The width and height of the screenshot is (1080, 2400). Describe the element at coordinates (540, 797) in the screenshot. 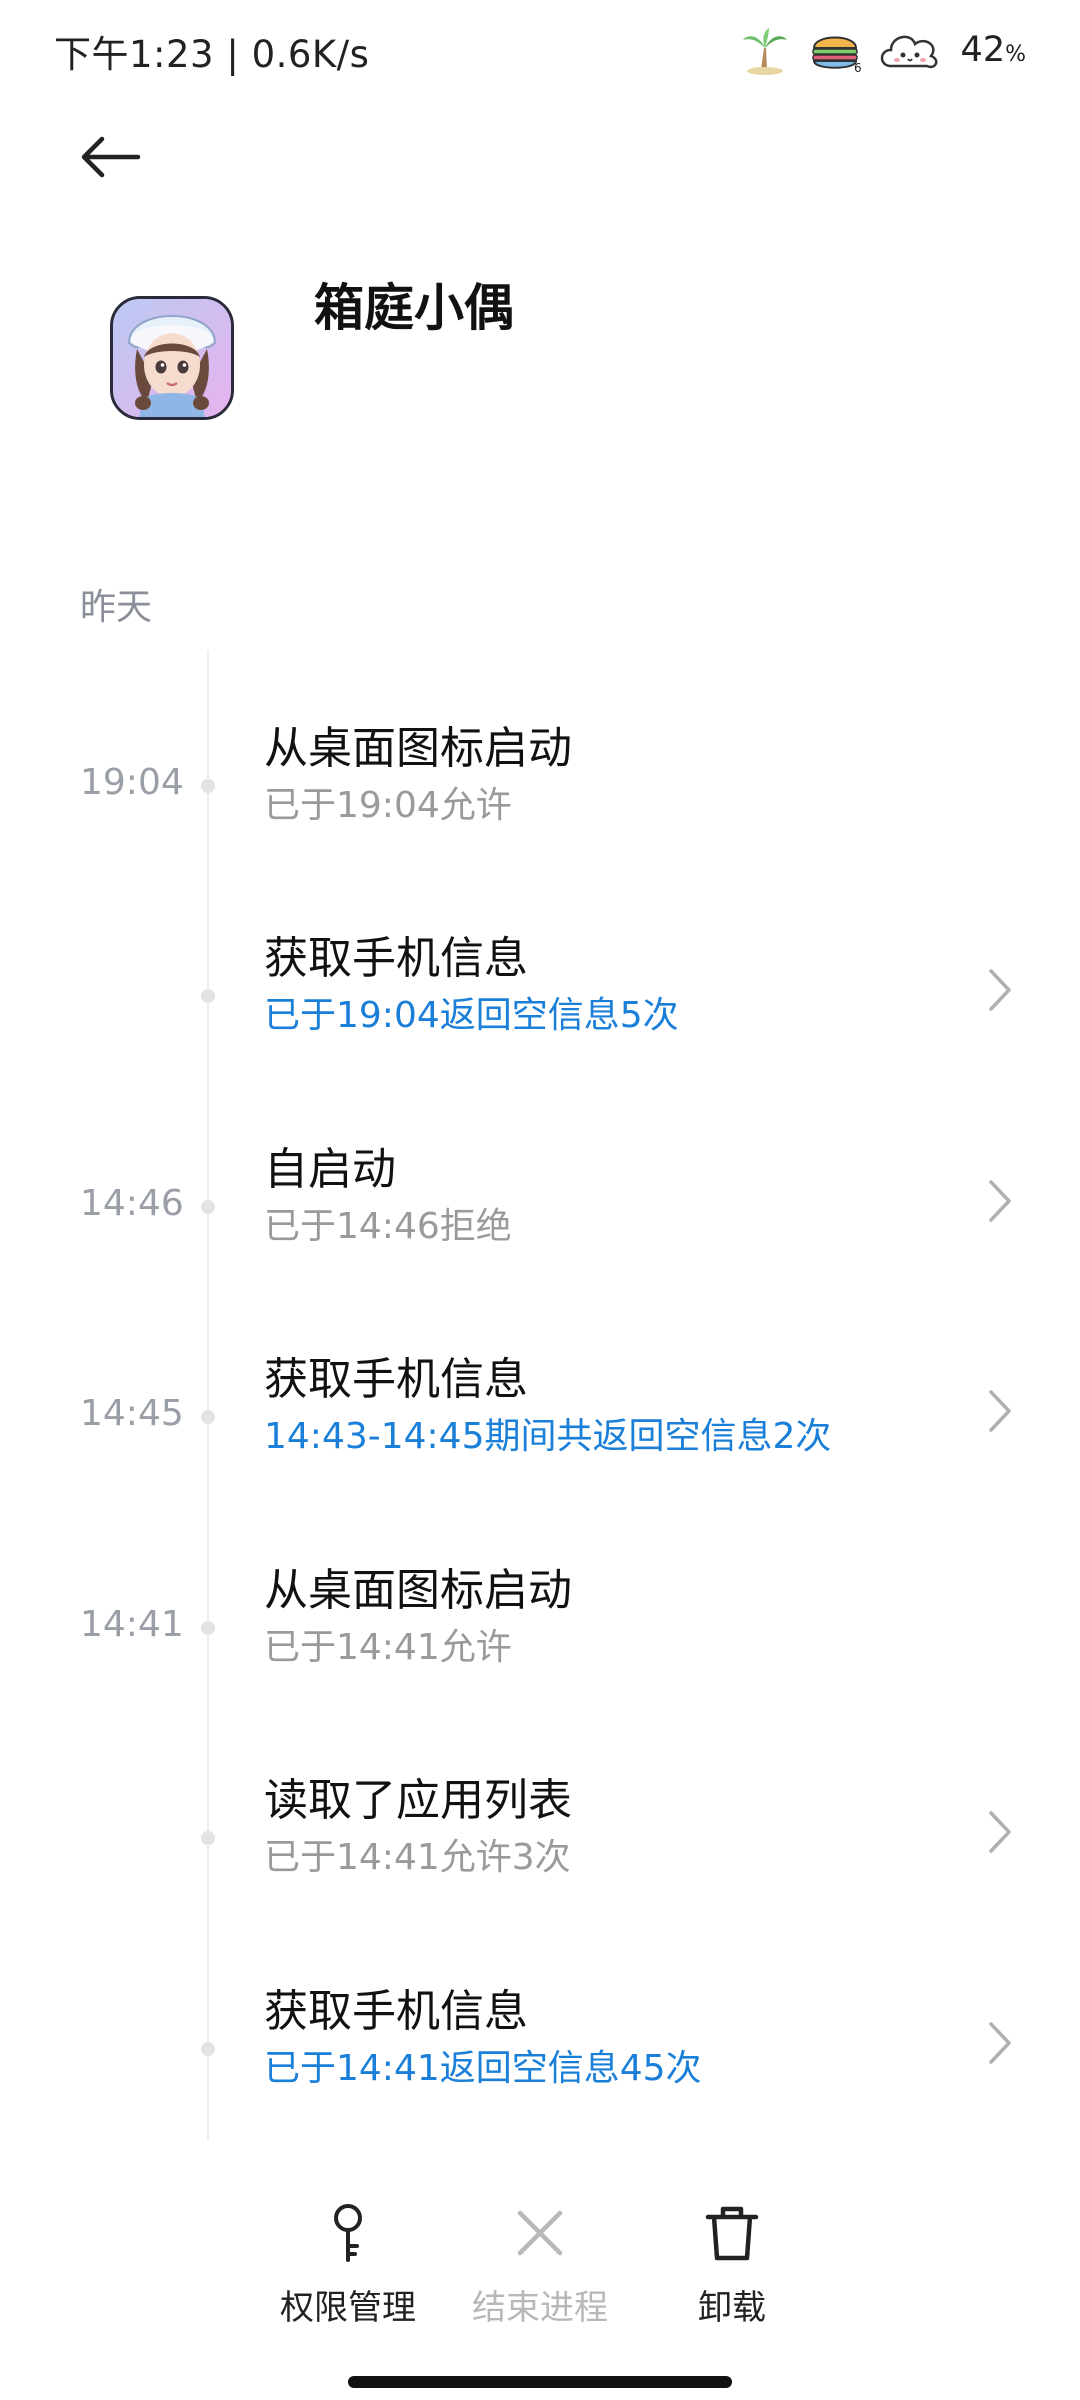

I see `timeline-entry: 19:04 从桌面图标启动 已于19:04允许` at that location.